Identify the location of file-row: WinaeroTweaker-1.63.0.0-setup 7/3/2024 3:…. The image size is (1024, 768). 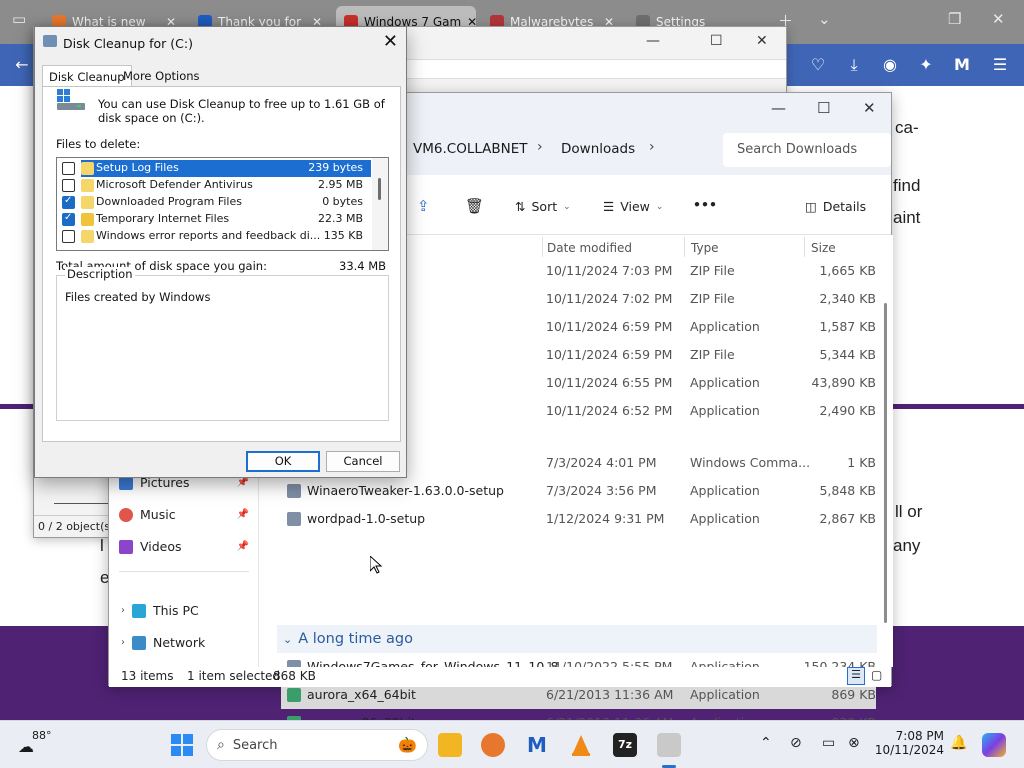
(578, 491).